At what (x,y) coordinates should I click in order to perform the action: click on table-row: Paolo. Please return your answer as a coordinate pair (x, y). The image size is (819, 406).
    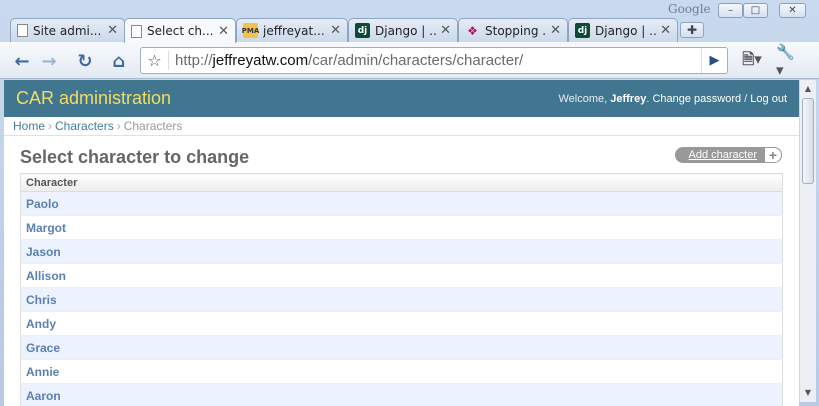
    Looking at the image, I should click on (401, 203).